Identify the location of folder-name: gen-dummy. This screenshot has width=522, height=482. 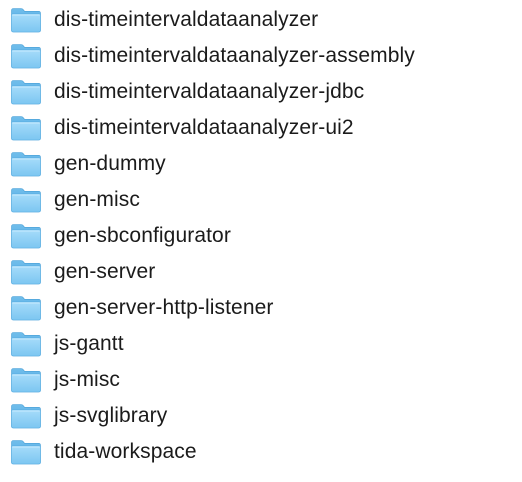
(110, 163).